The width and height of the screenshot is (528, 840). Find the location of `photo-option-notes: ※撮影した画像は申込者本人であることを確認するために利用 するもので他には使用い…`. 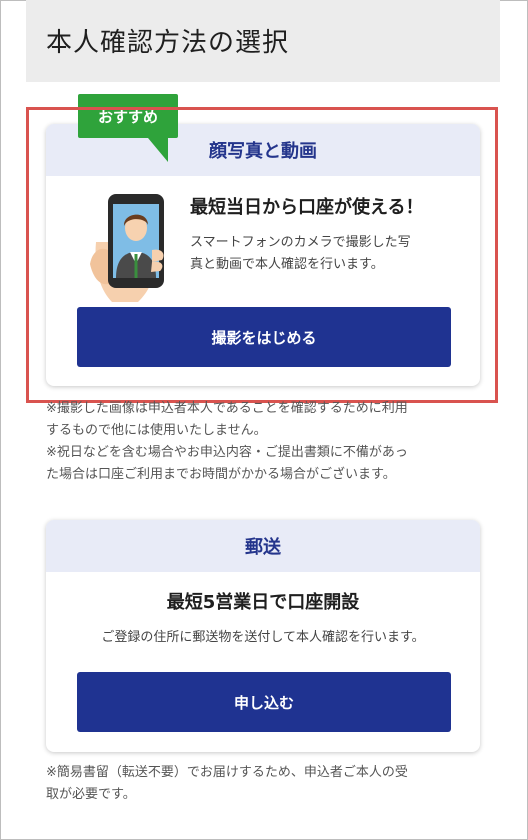

photo-option-notes: ※撮影した画像は申込者本人であることを確認するために利用 するもので他には使用い… is located at coordinates (261, 442).